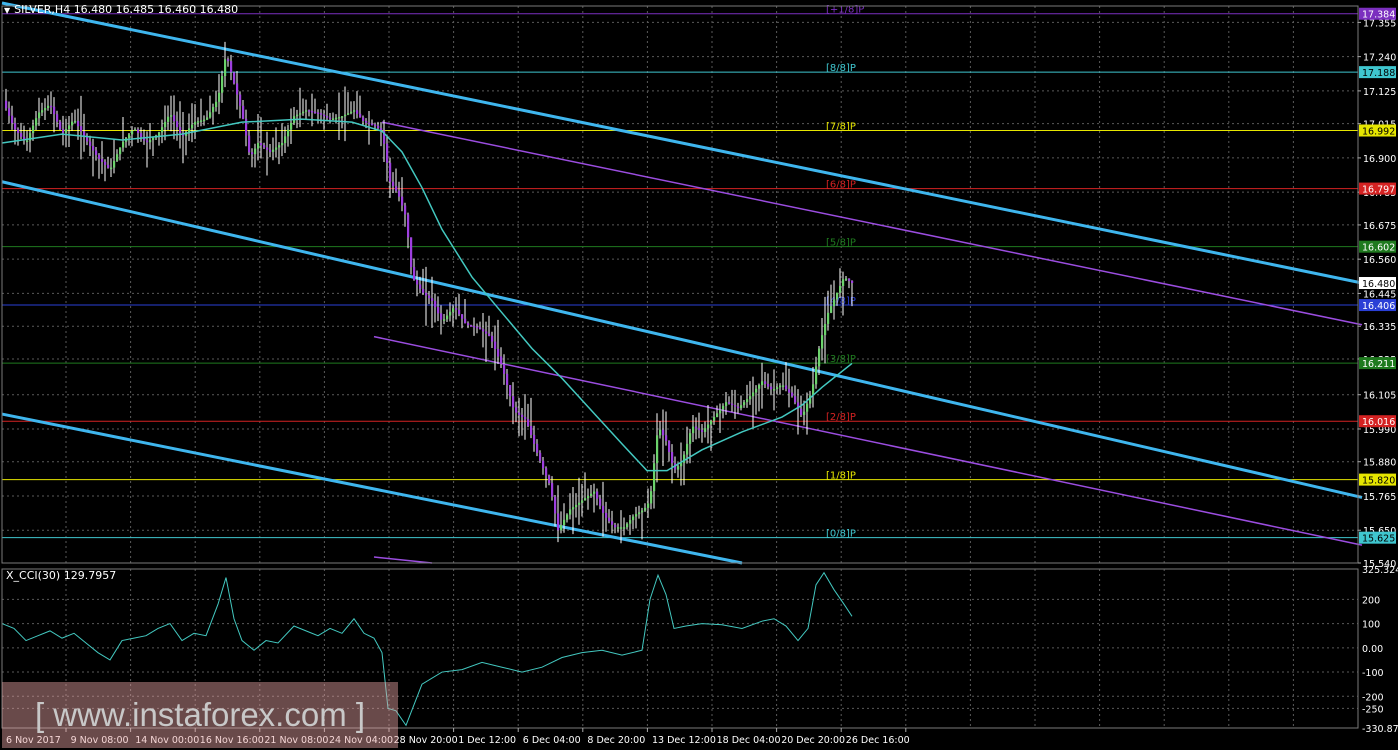 The image size is (1398, 750). I want to click on x-tick-label: 26 Dec 16:00, so click(878, 740).